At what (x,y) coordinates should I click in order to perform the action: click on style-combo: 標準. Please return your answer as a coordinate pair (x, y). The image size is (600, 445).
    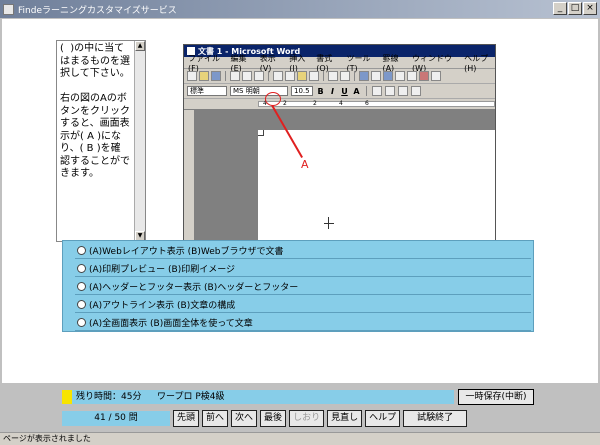
    Looking at the image, I should click on (207, 91).